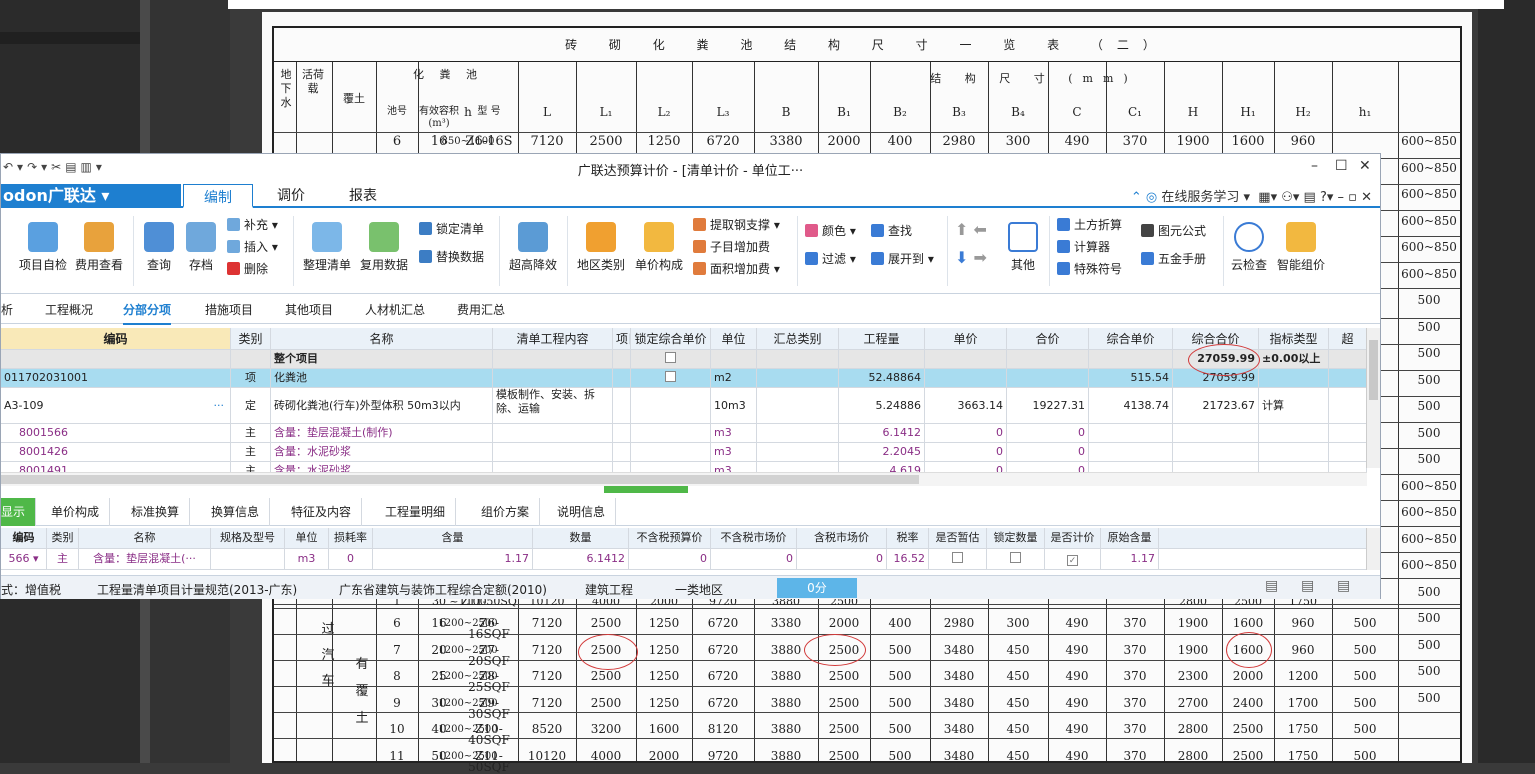 Image resolution: width=1535 pixels, height=774 pixels. What do you see at coordinates (116, 405) in the screenshot?
I see `grid-cell: A3-109 ···` at bounding box center [116, 405].